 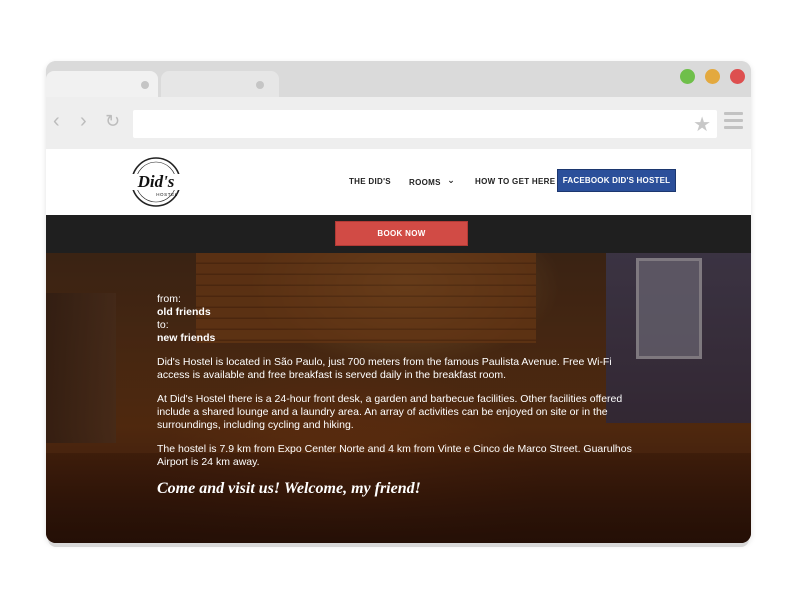 I want to click on to-label: to:, so click(x=163, y=325).